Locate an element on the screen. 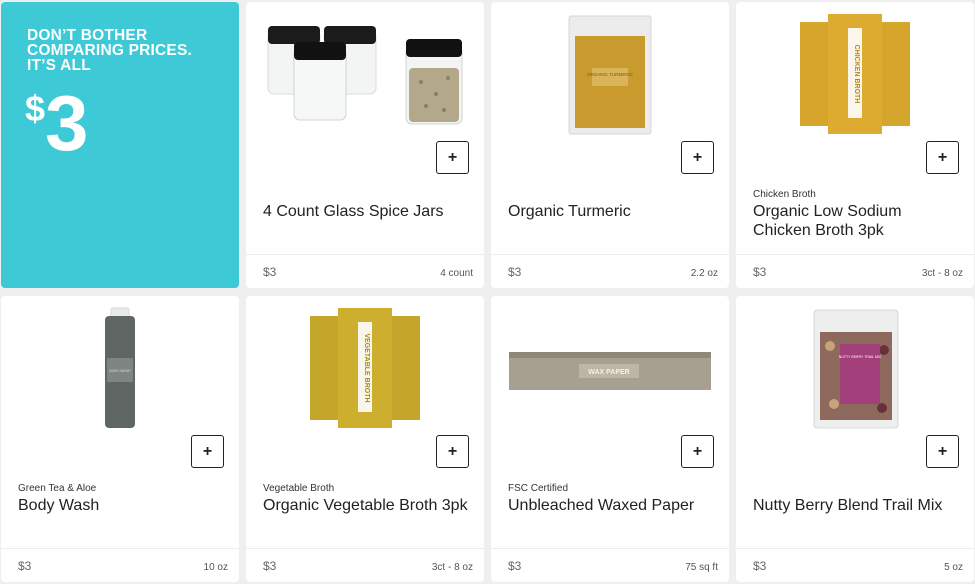 This screenshot has width=975, height=584. package-label: VEGETABLE BROTH is located at coordinates (366, 367).